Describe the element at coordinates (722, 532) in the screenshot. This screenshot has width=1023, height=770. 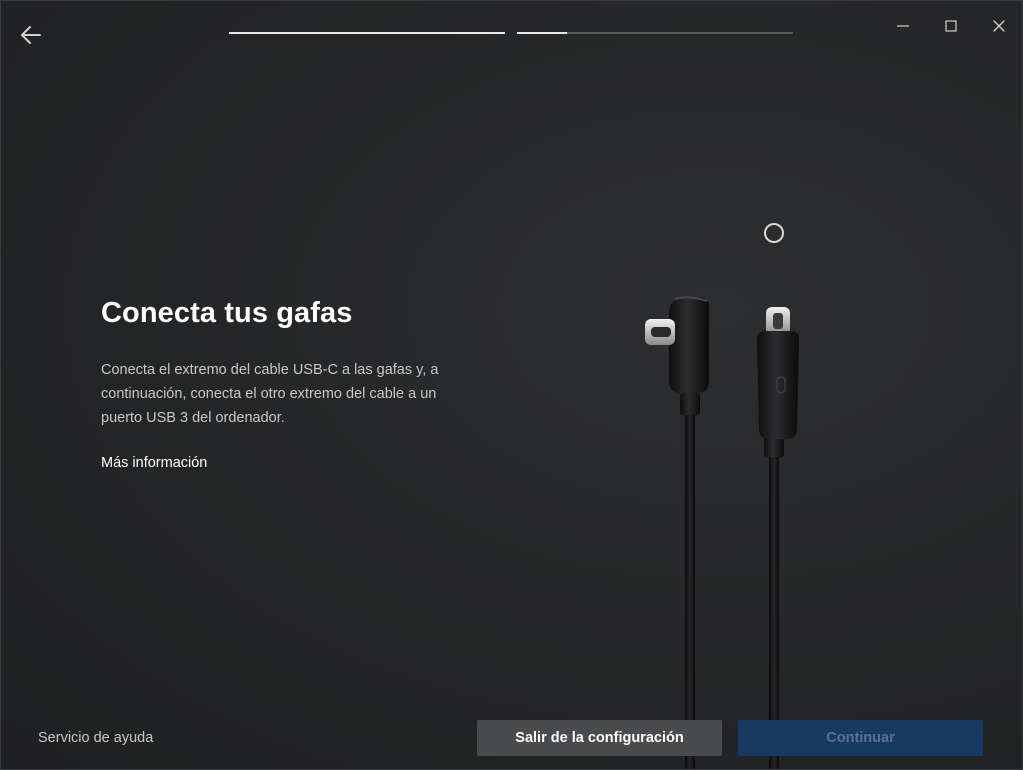
I see `usb-c-cable-illustration` at that location.